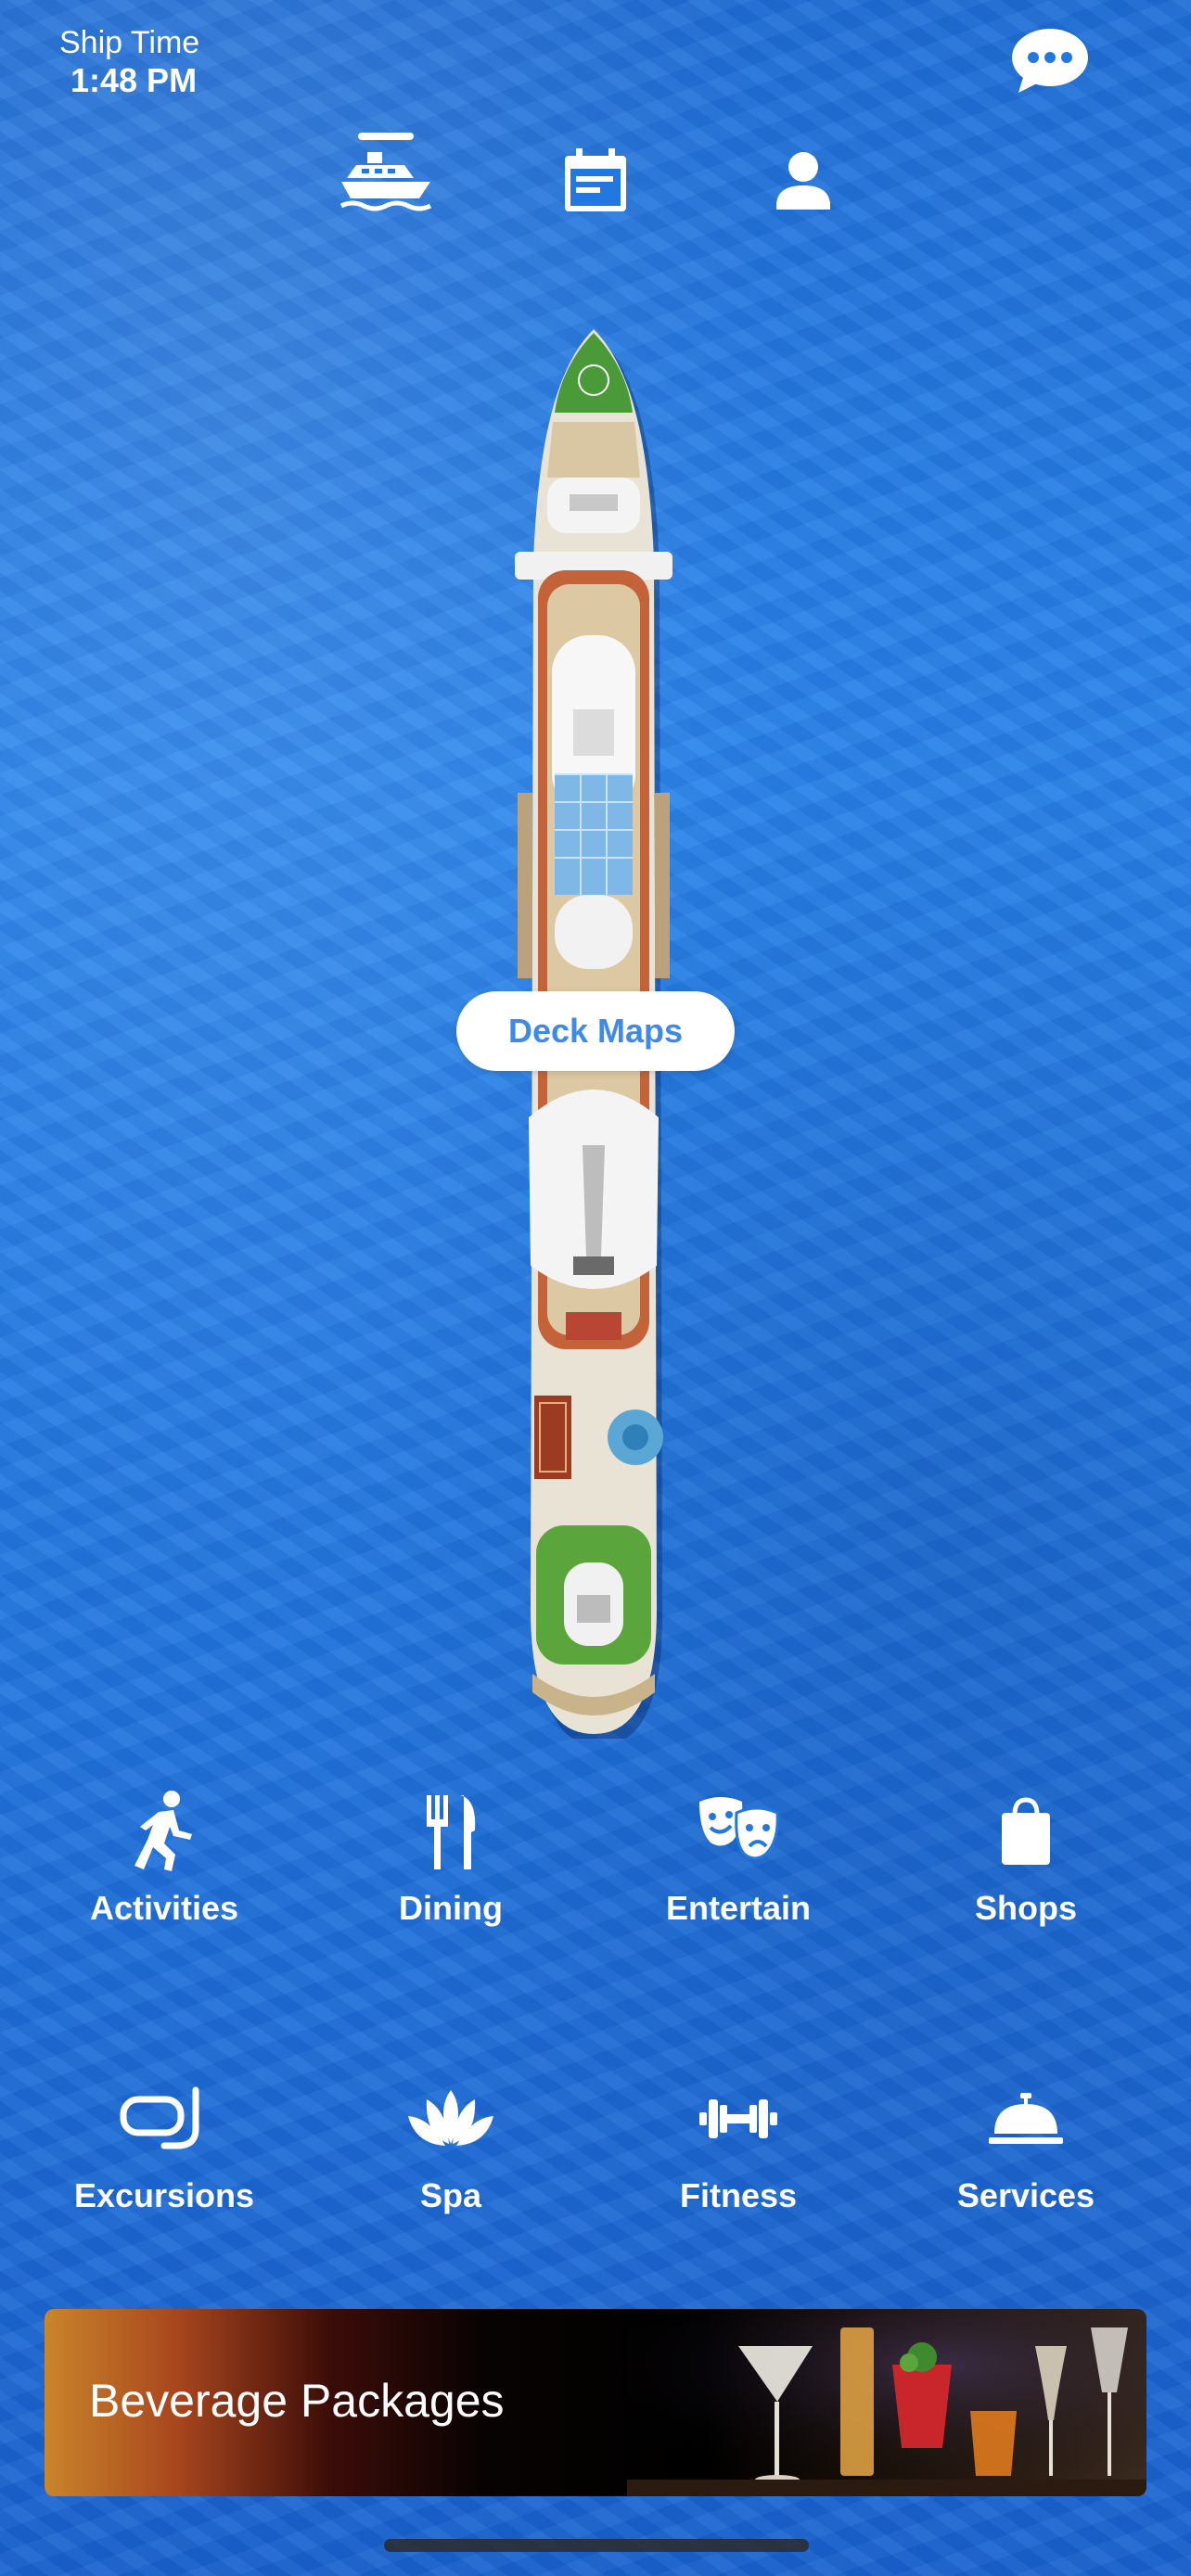 The width and height of the screenshot is (1191, 2576). I want to click on shopping-bag-icon, so click(1026, 1831).